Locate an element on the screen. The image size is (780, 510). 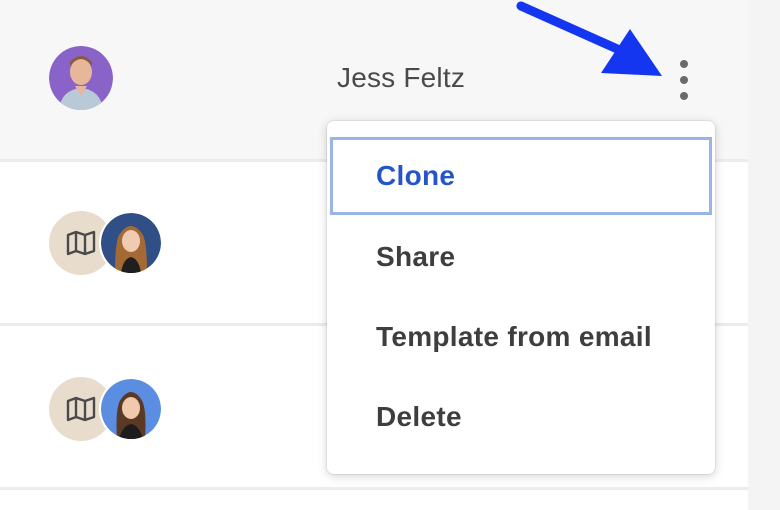
menu-item-delete: Delete is located at coordinates (521, 417).